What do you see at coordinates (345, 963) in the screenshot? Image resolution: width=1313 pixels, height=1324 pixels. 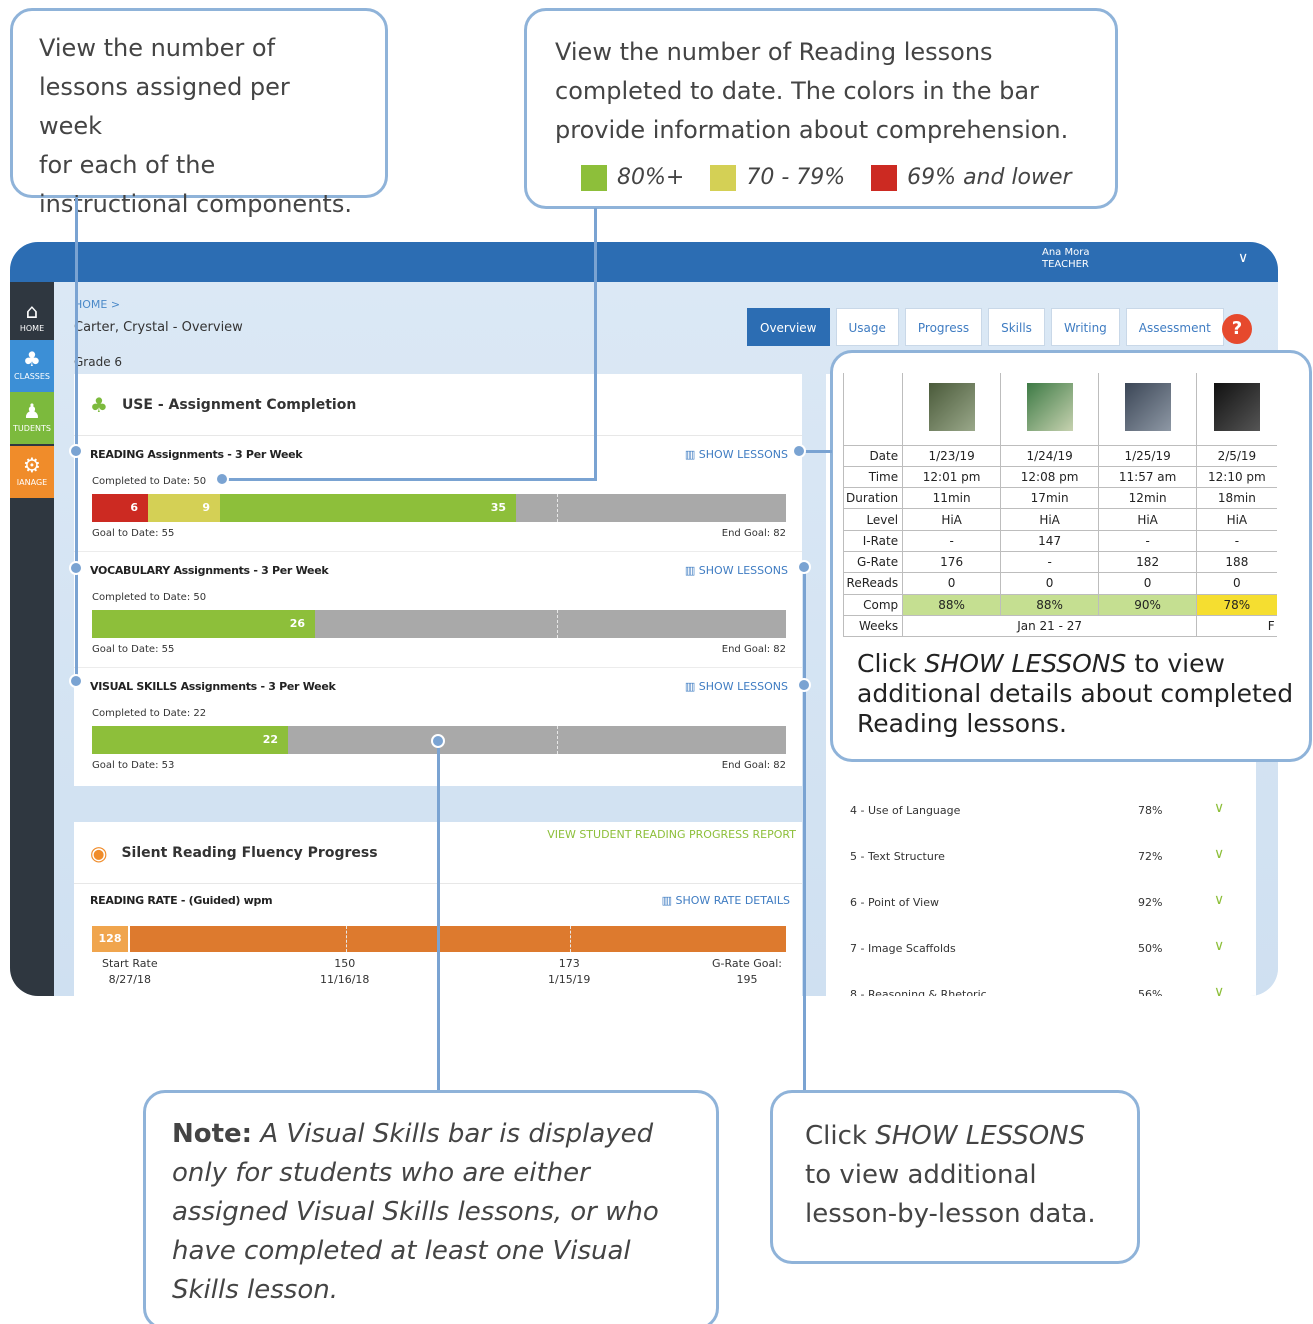 I see `rate-label-top: 150` at bounding box center [345, 963].